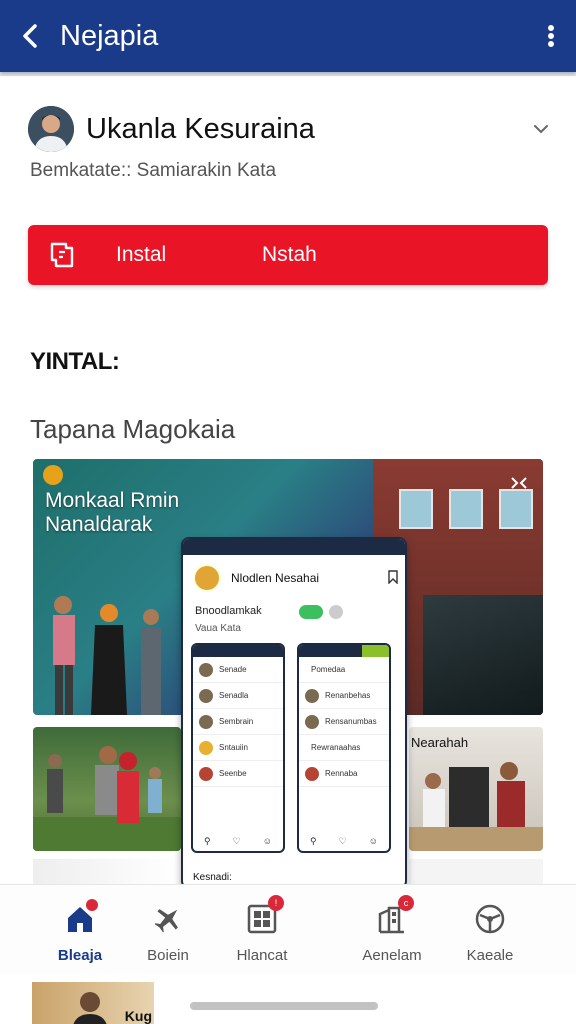  Describe the element at coordinates (328, 669) in the screenshot. I see `list-item-label: Pomedaa` at that location.